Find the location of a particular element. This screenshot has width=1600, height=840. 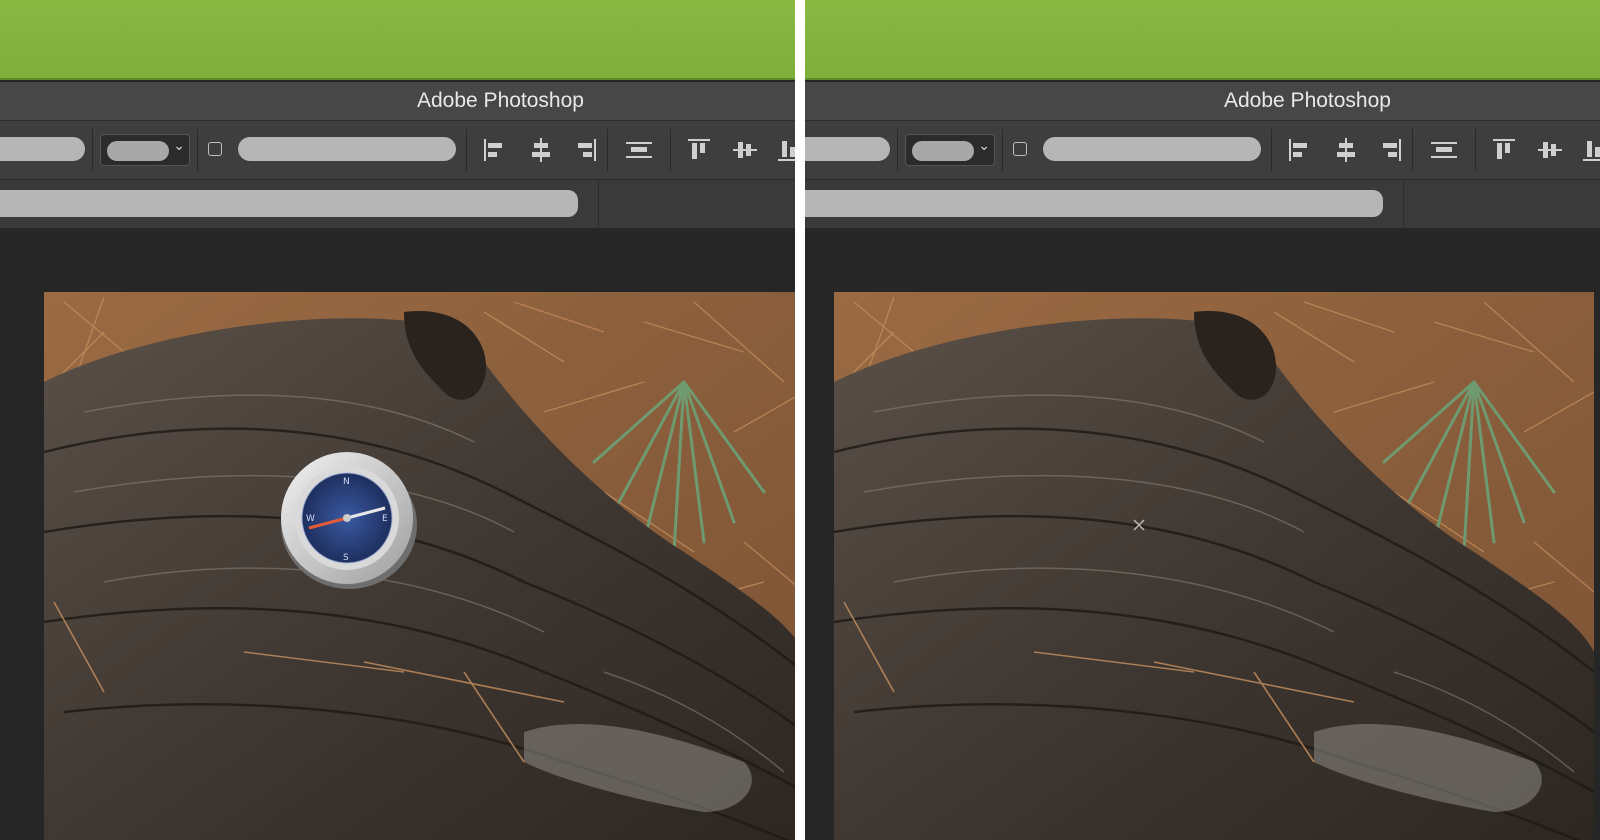

svg-text: E is located at coordinates (385, 519).